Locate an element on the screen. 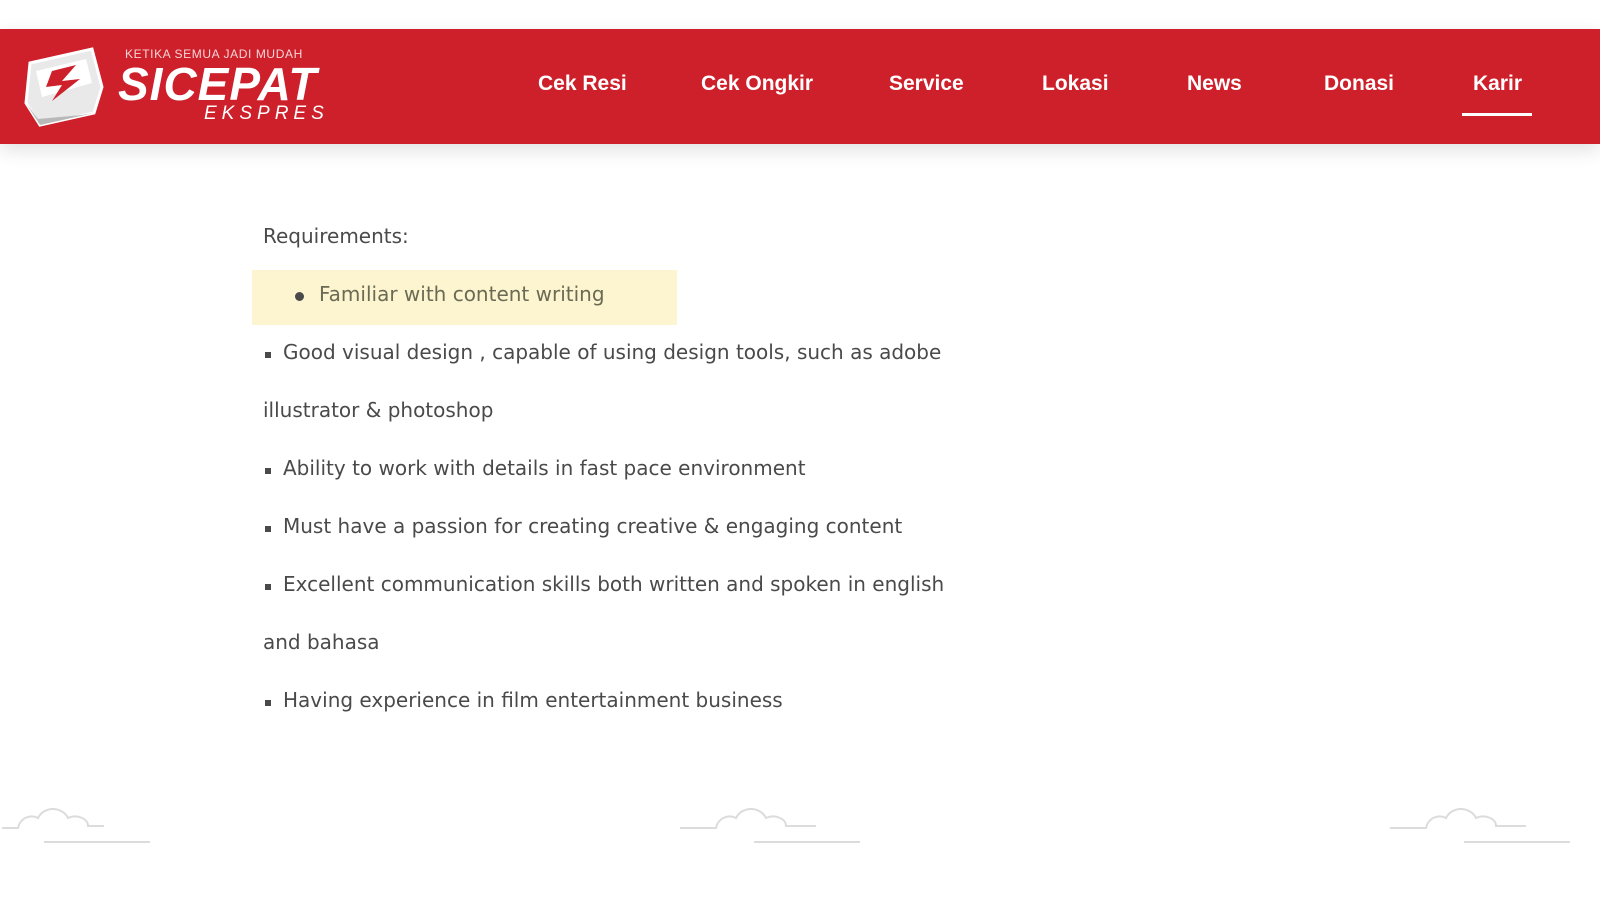 This screenshot has height=900, width=1600. requirements-heading: Requirements: is located at coordinates (336, 236).